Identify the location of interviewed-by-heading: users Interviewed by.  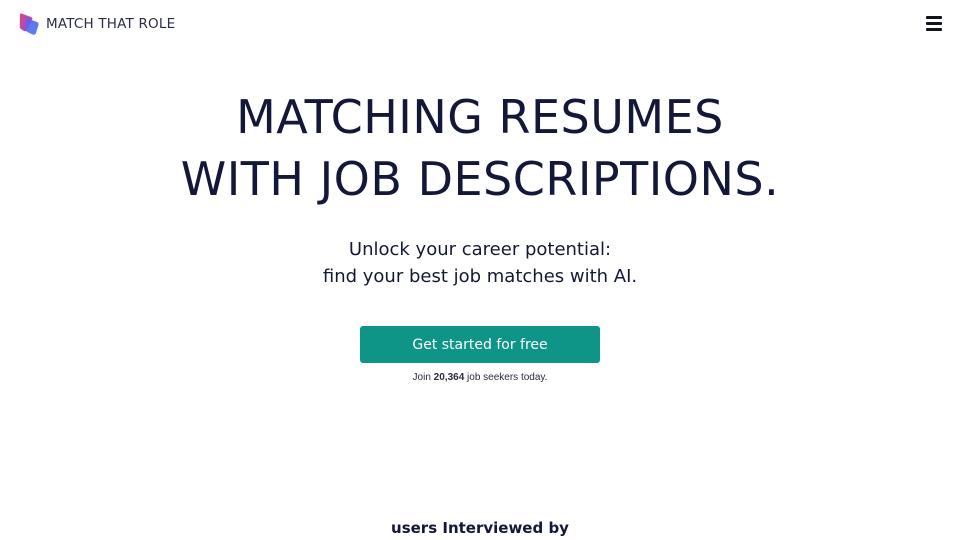
(480, 528).